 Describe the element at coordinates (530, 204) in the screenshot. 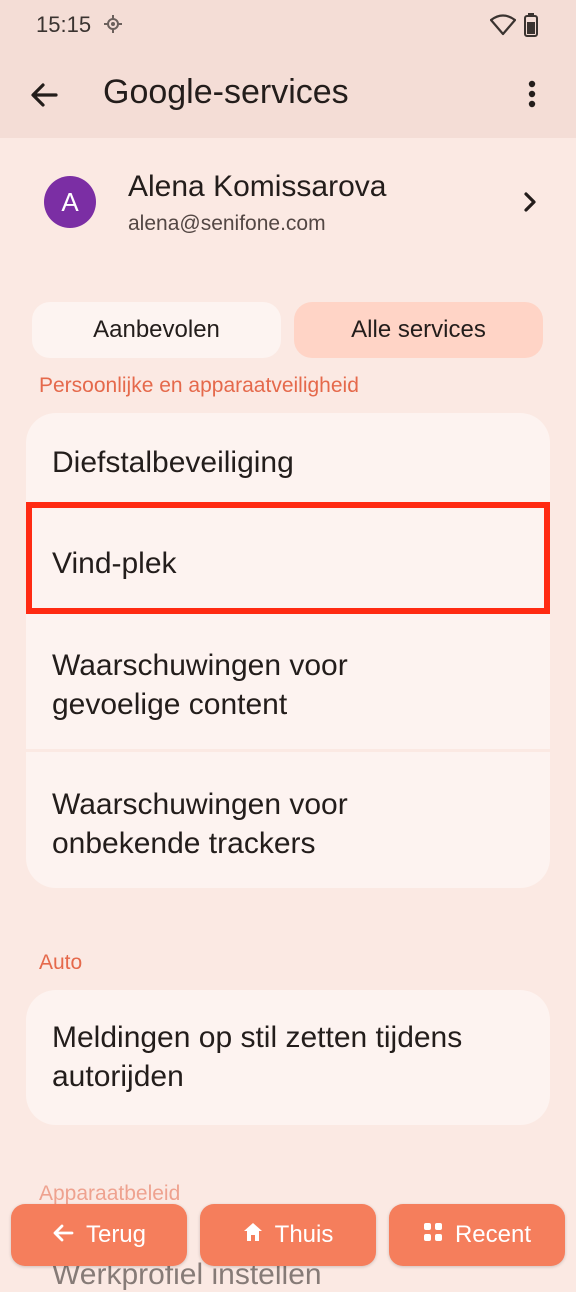

I see `chevron-right-icon` at that location.